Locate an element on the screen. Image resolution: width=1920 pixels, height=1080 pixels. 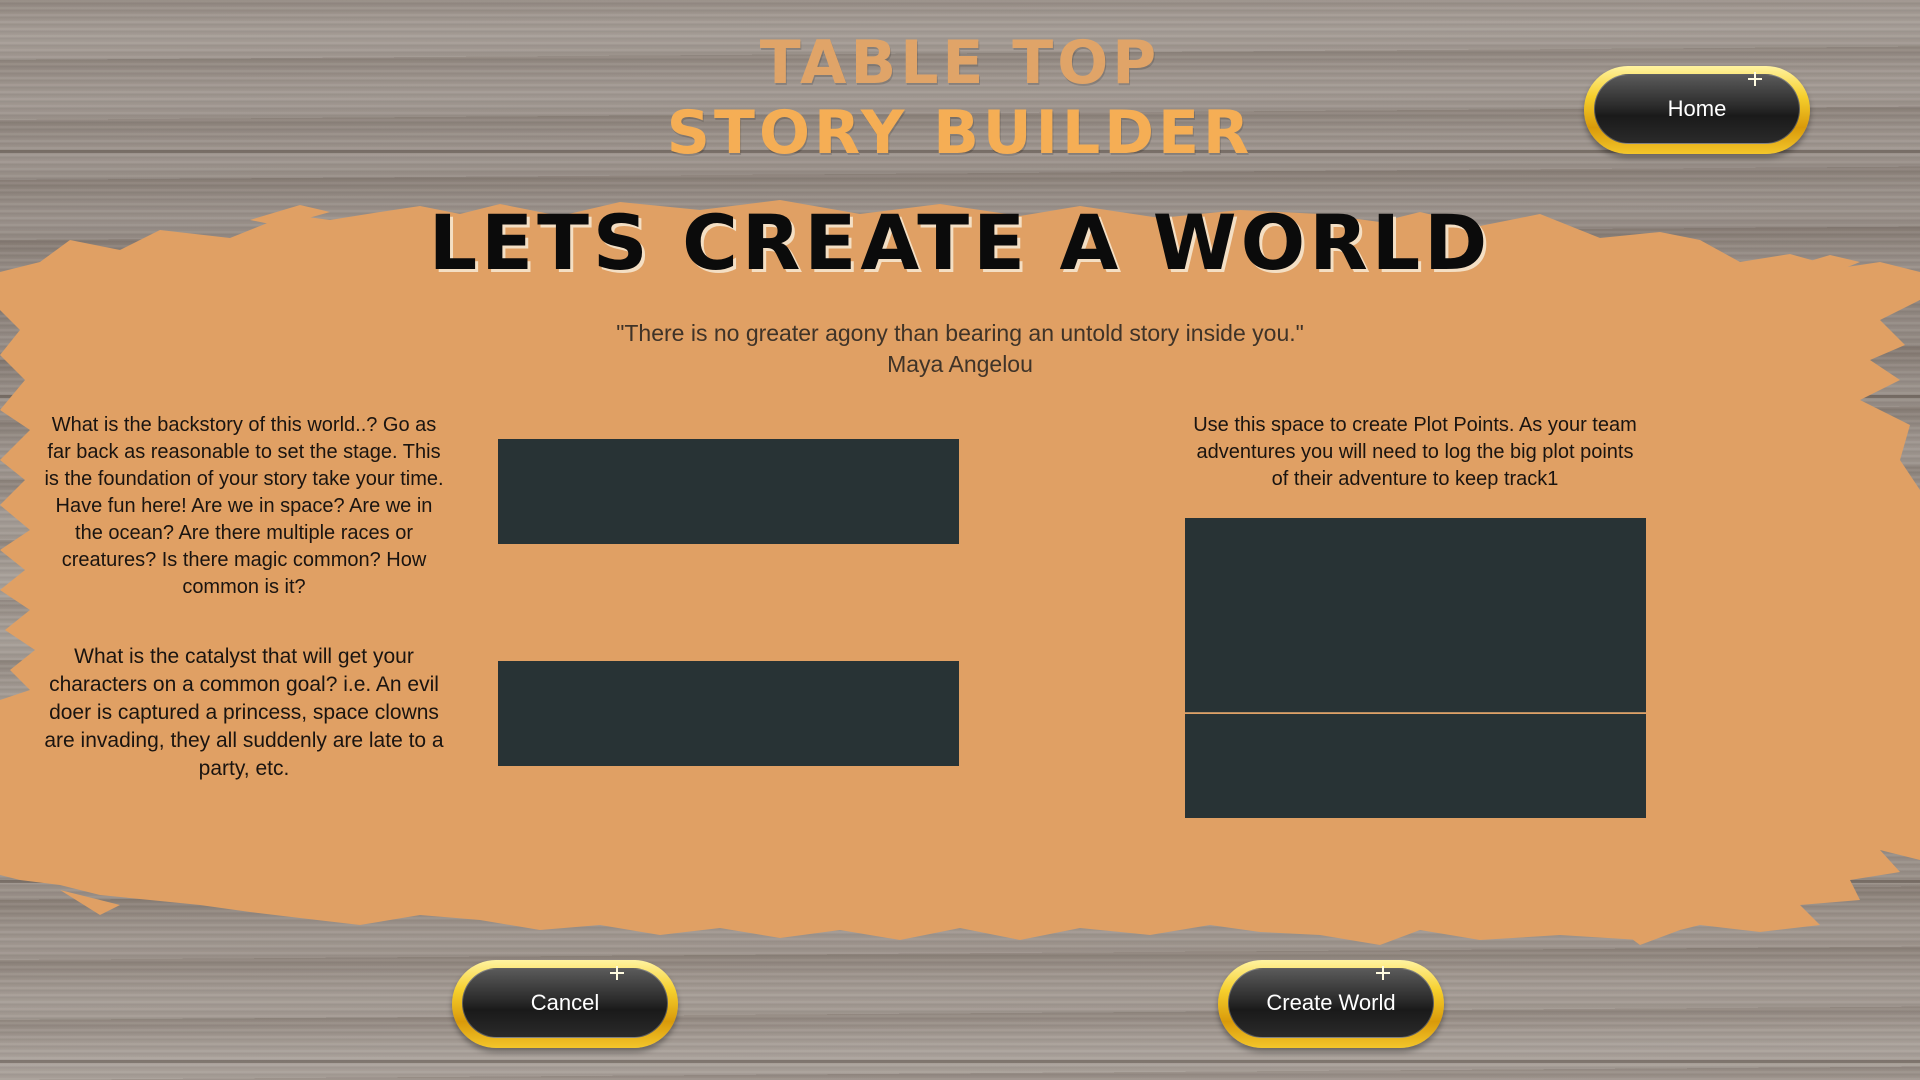
cancel-button-label: Cancel is located at coordinates (565, 1003).